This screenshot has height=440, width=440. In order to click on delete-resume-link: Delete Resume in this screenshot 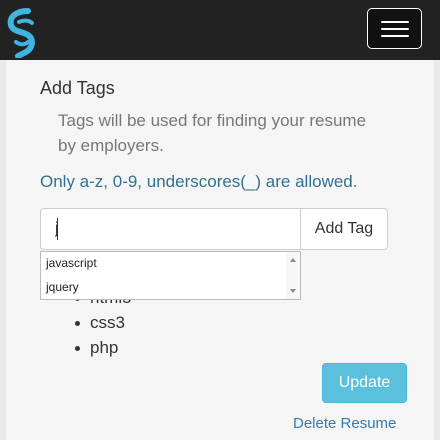, I will do `click(344, 423)`.